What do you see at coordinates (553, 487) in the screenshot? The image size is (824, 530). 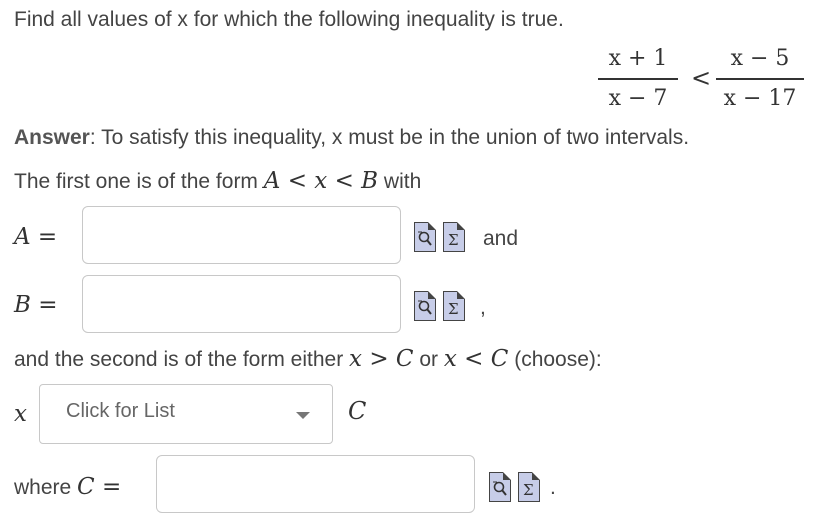 I see `c-suffix: .` at bounding box center [553, 487].